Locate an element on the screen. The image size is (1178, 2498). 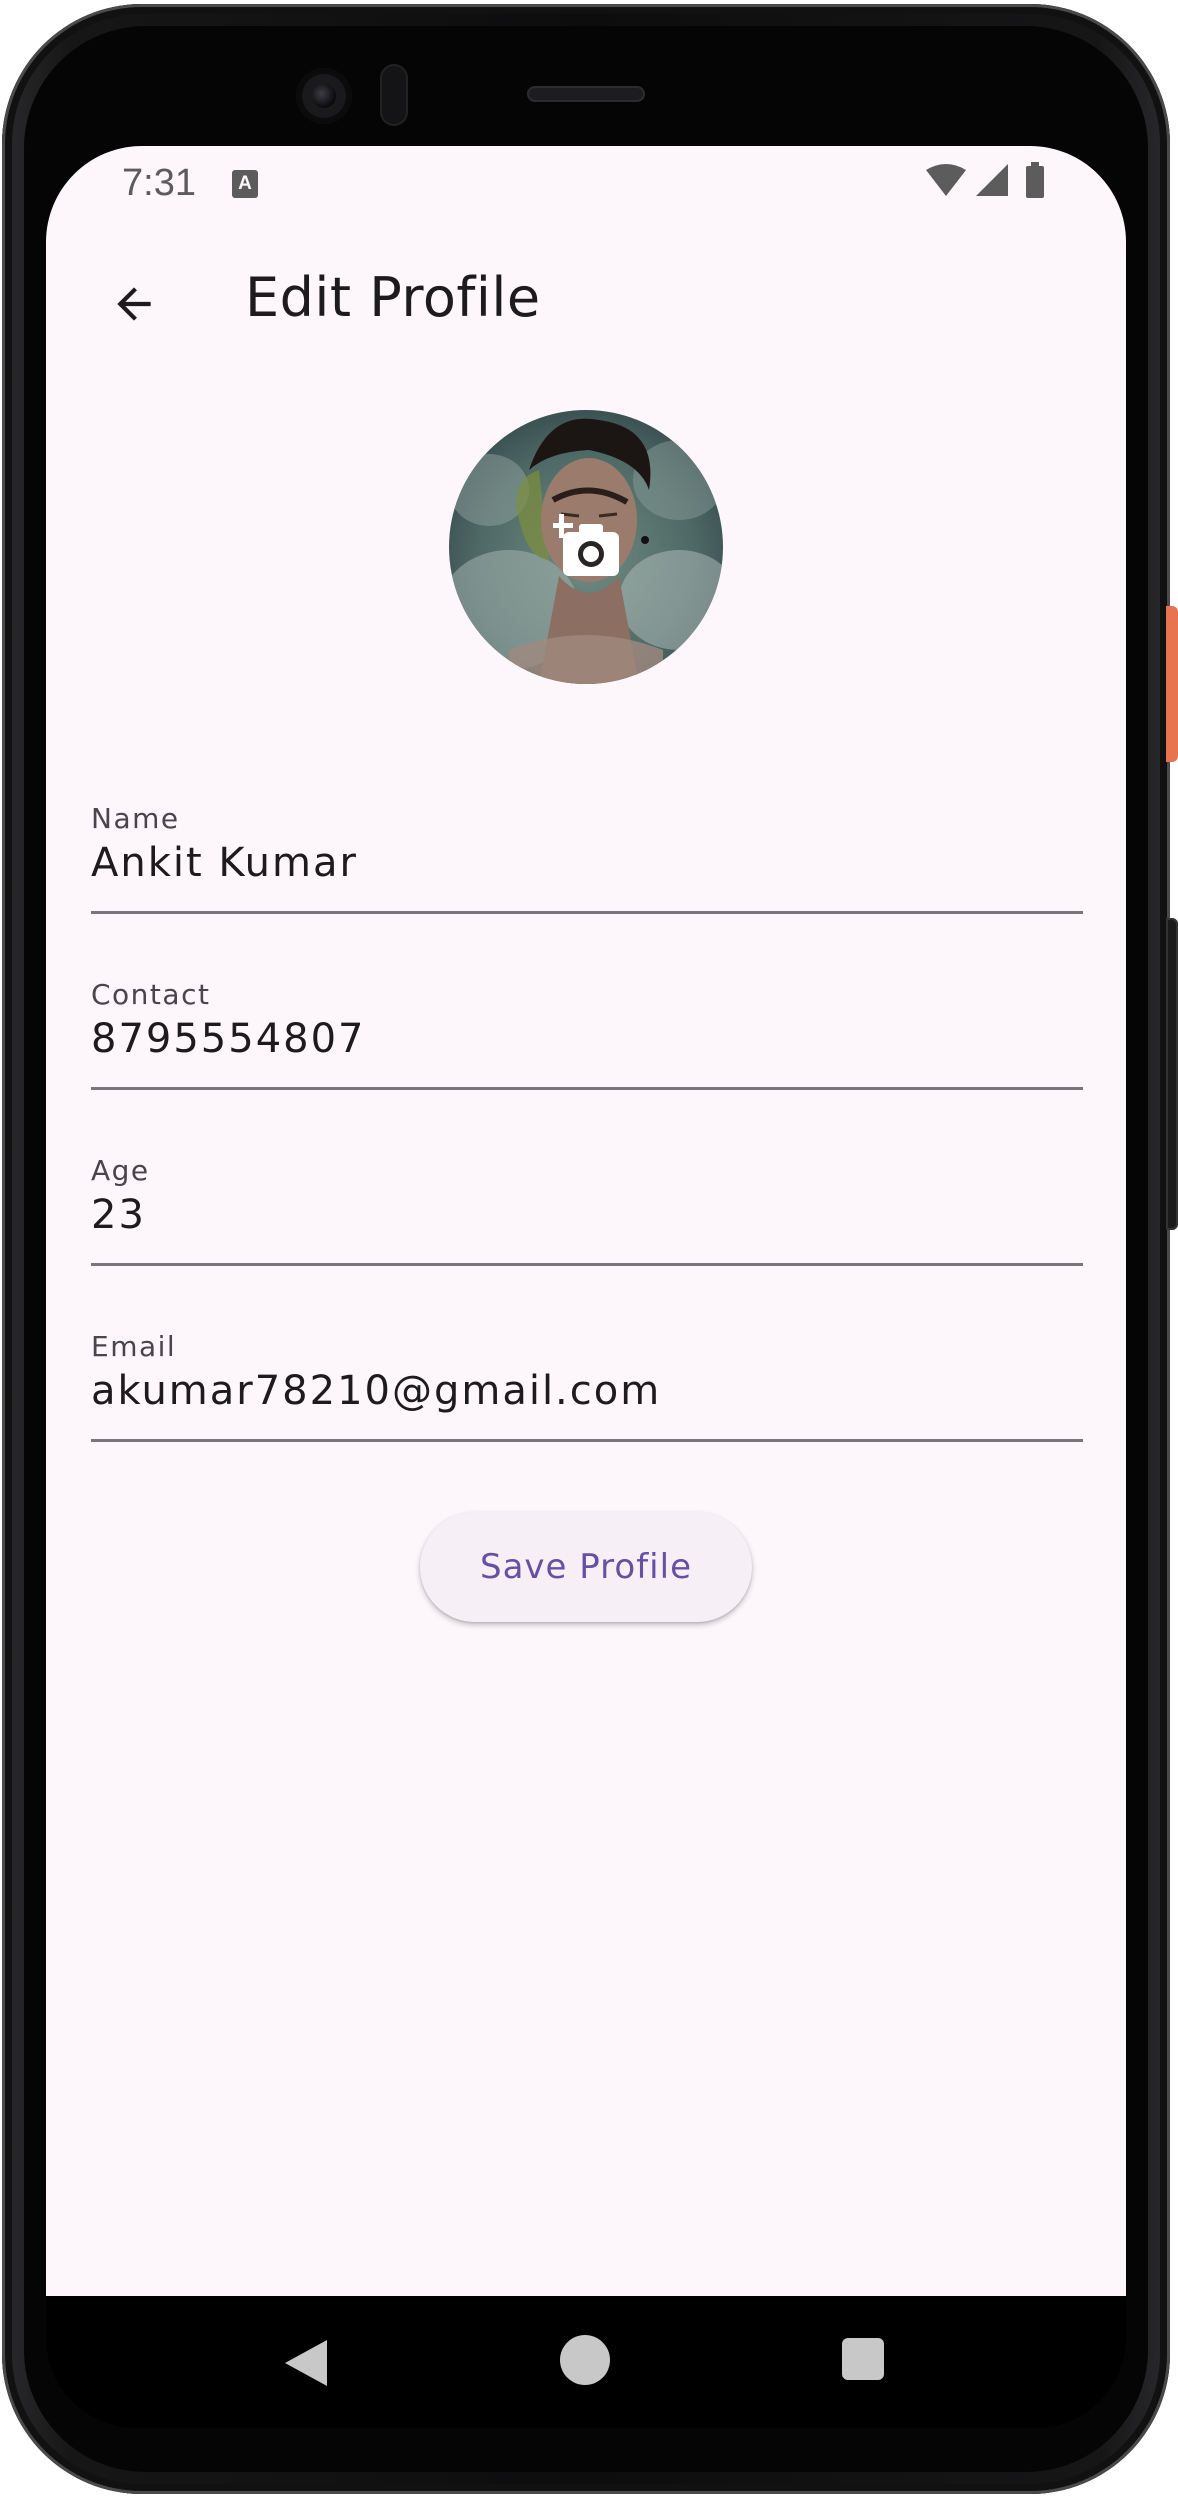
email-field: Email akumar78210@gmail.com is located at coordinates (587, 1376).